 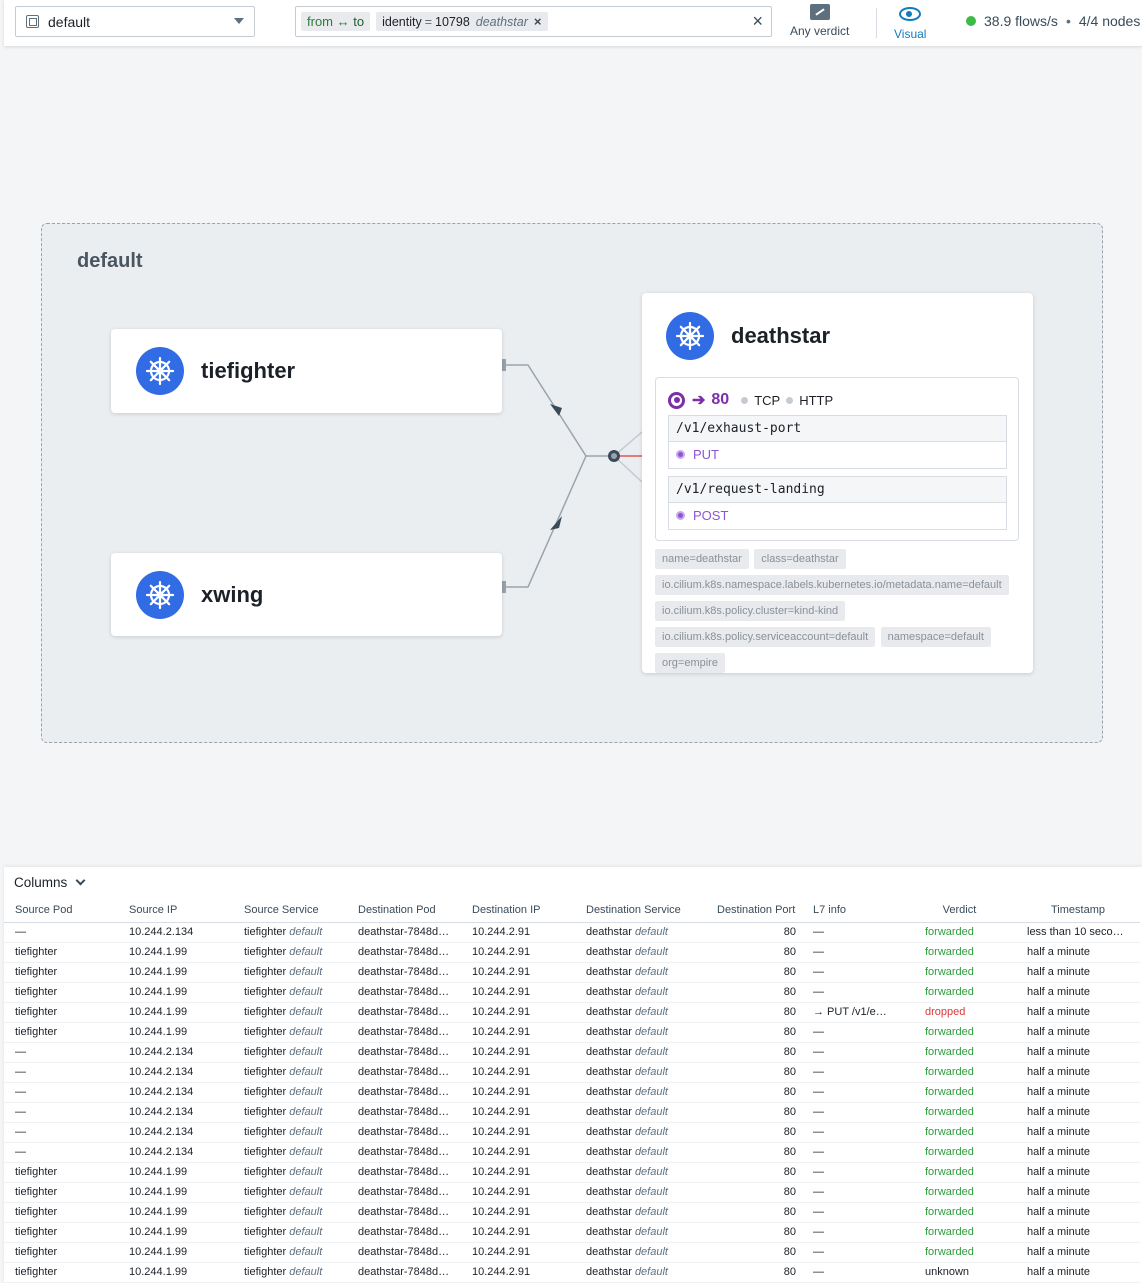 What do you see at coordinates (50, 882) in the screenshot?
I see `columns-button: Columns` at bounding box center [50, 882].